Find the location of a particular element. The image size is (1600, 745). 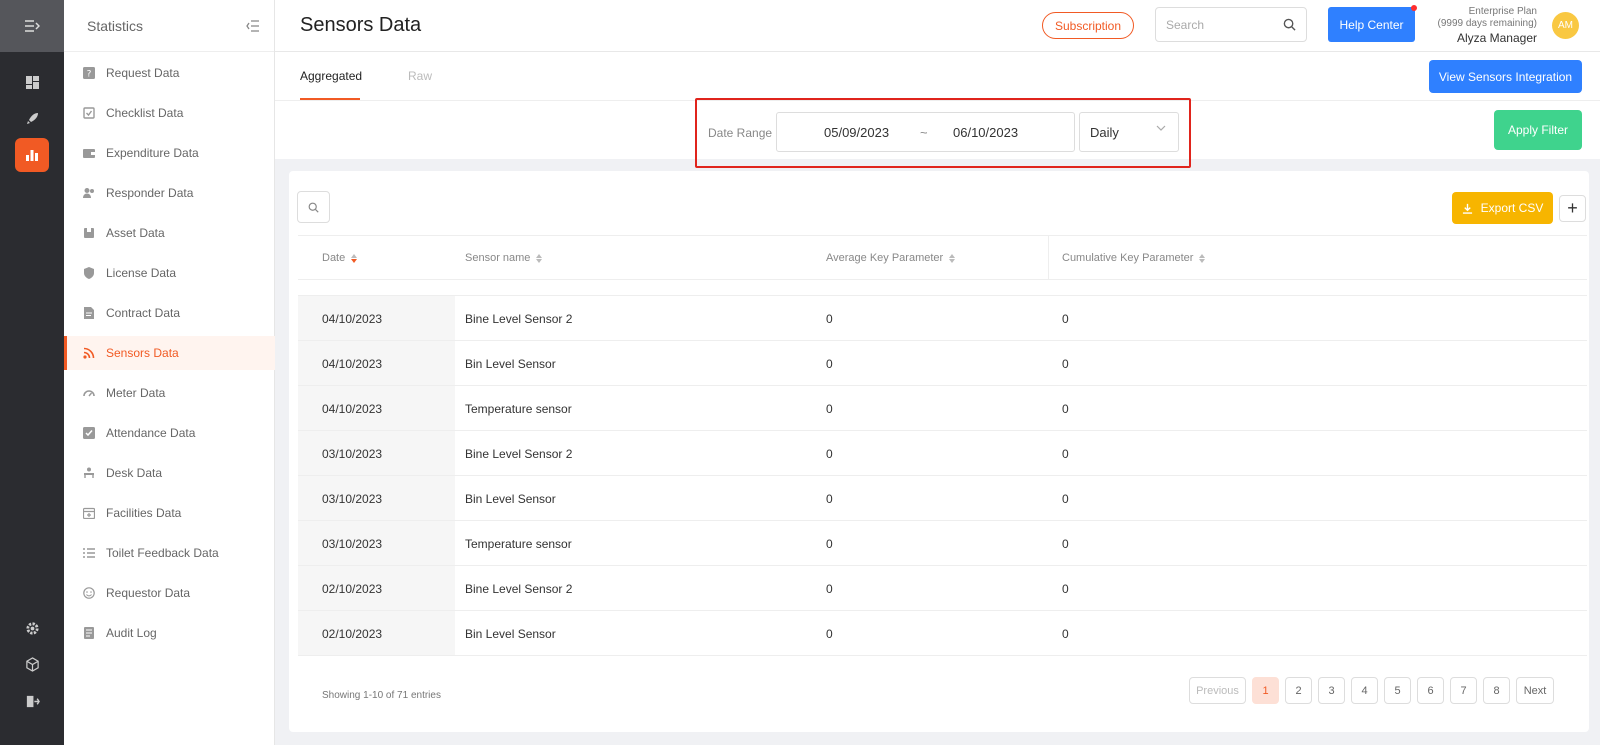

rail-logout-button is located at coordinates (32, 701).